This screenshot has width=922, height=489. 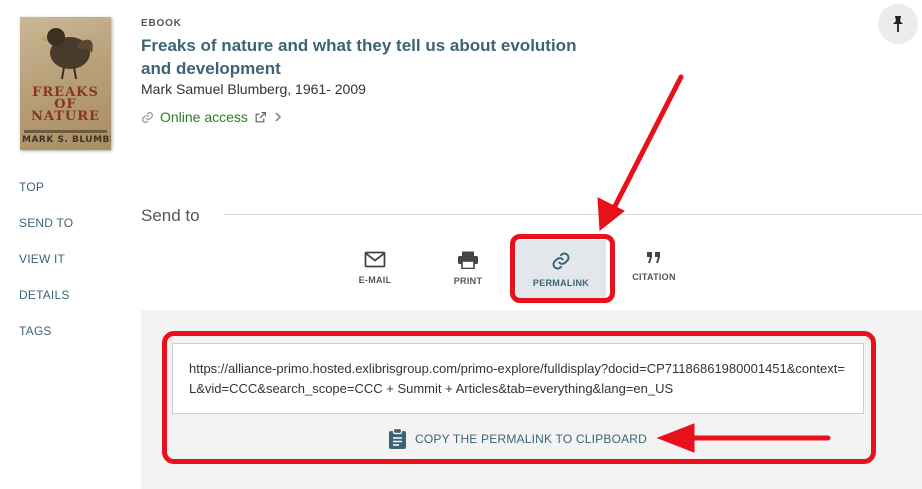 I want to click on citation-label: CITATION, so click(x=654, y=277).